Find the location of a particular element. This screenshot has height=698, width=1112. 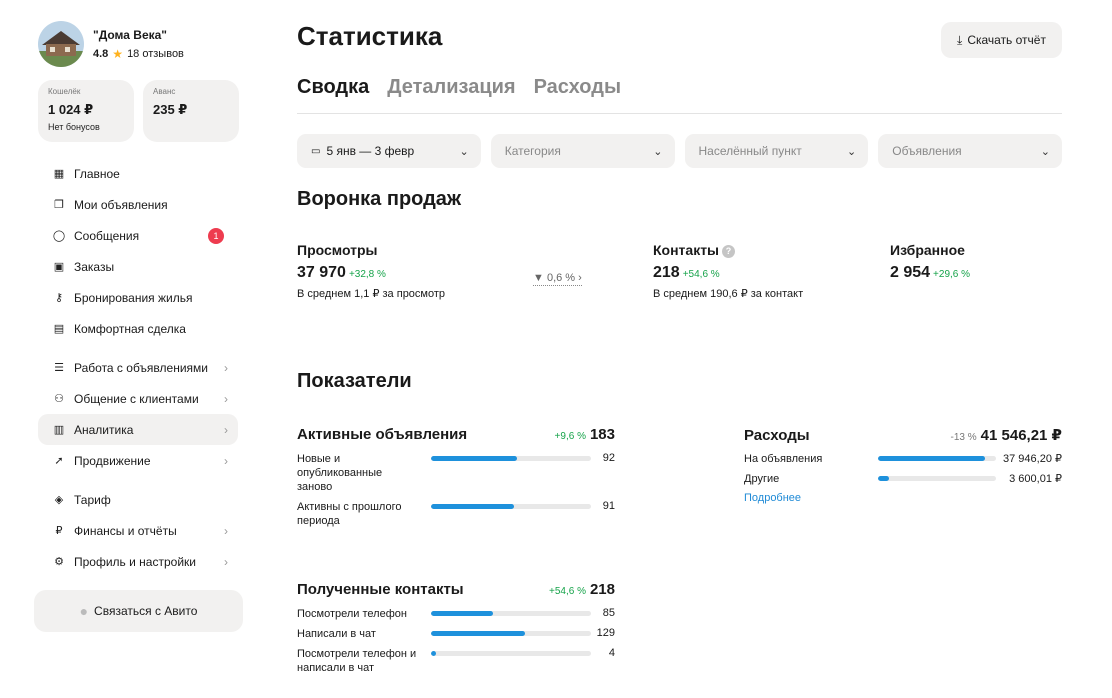

help-icon: ? is located at coordinates (729, 251).